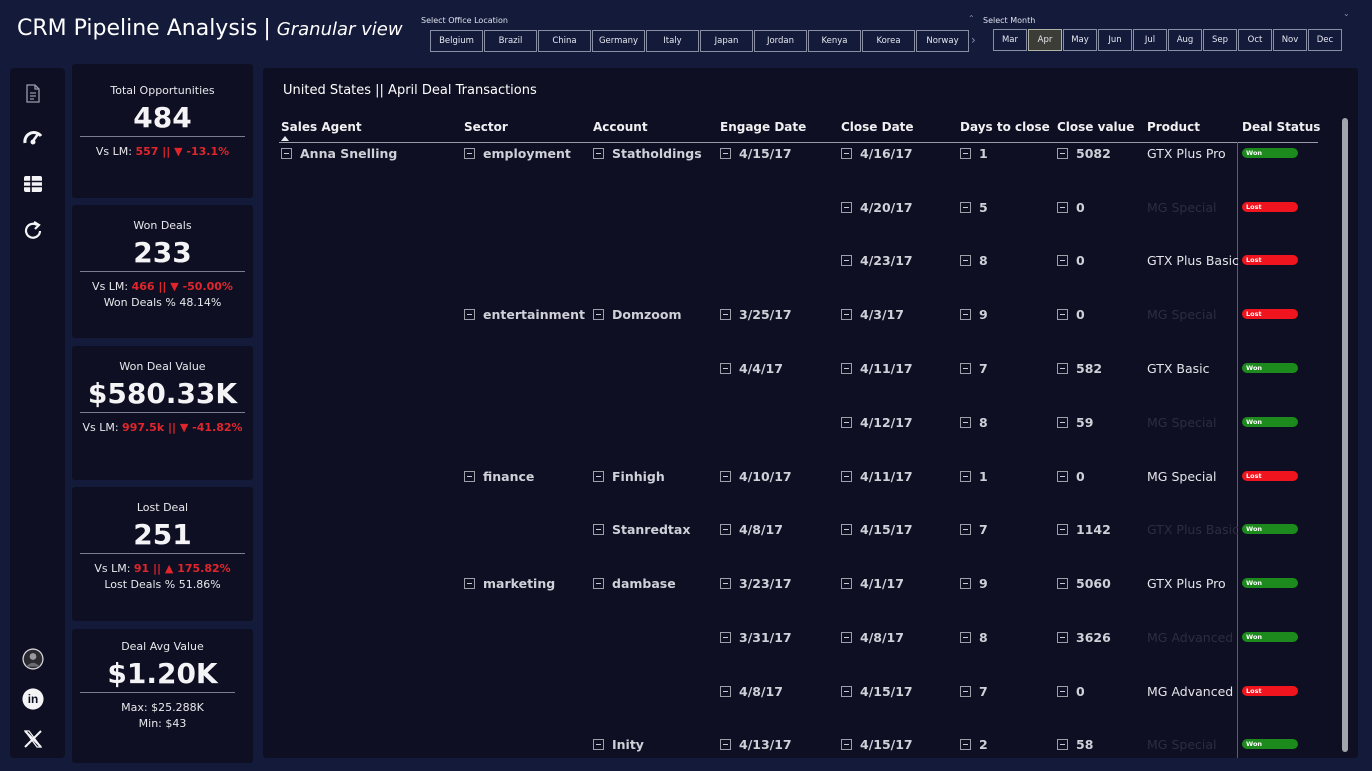  Describe the element at coordinates (1089, 368) in the screenshot. I see `close-value-cell-text: 582` at that location.